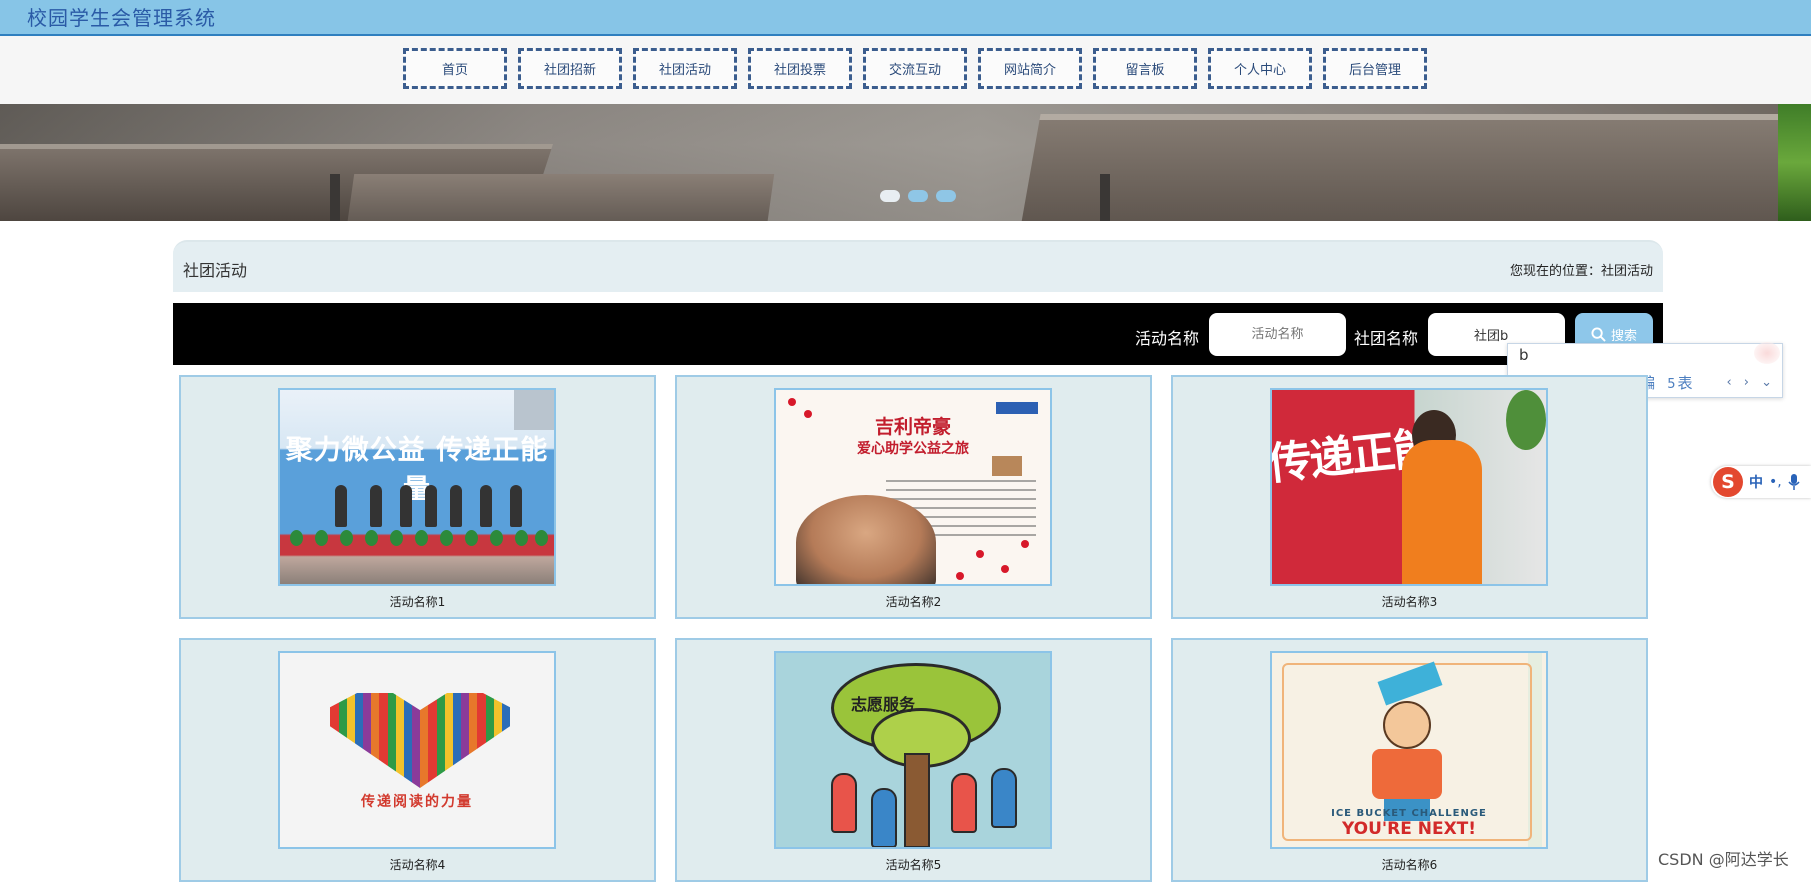 The image size is (1811, 882). What do you see at coordinates (1598, 334) in the screenshot?
I see `search-icon` at bounding box center [1598, 334].